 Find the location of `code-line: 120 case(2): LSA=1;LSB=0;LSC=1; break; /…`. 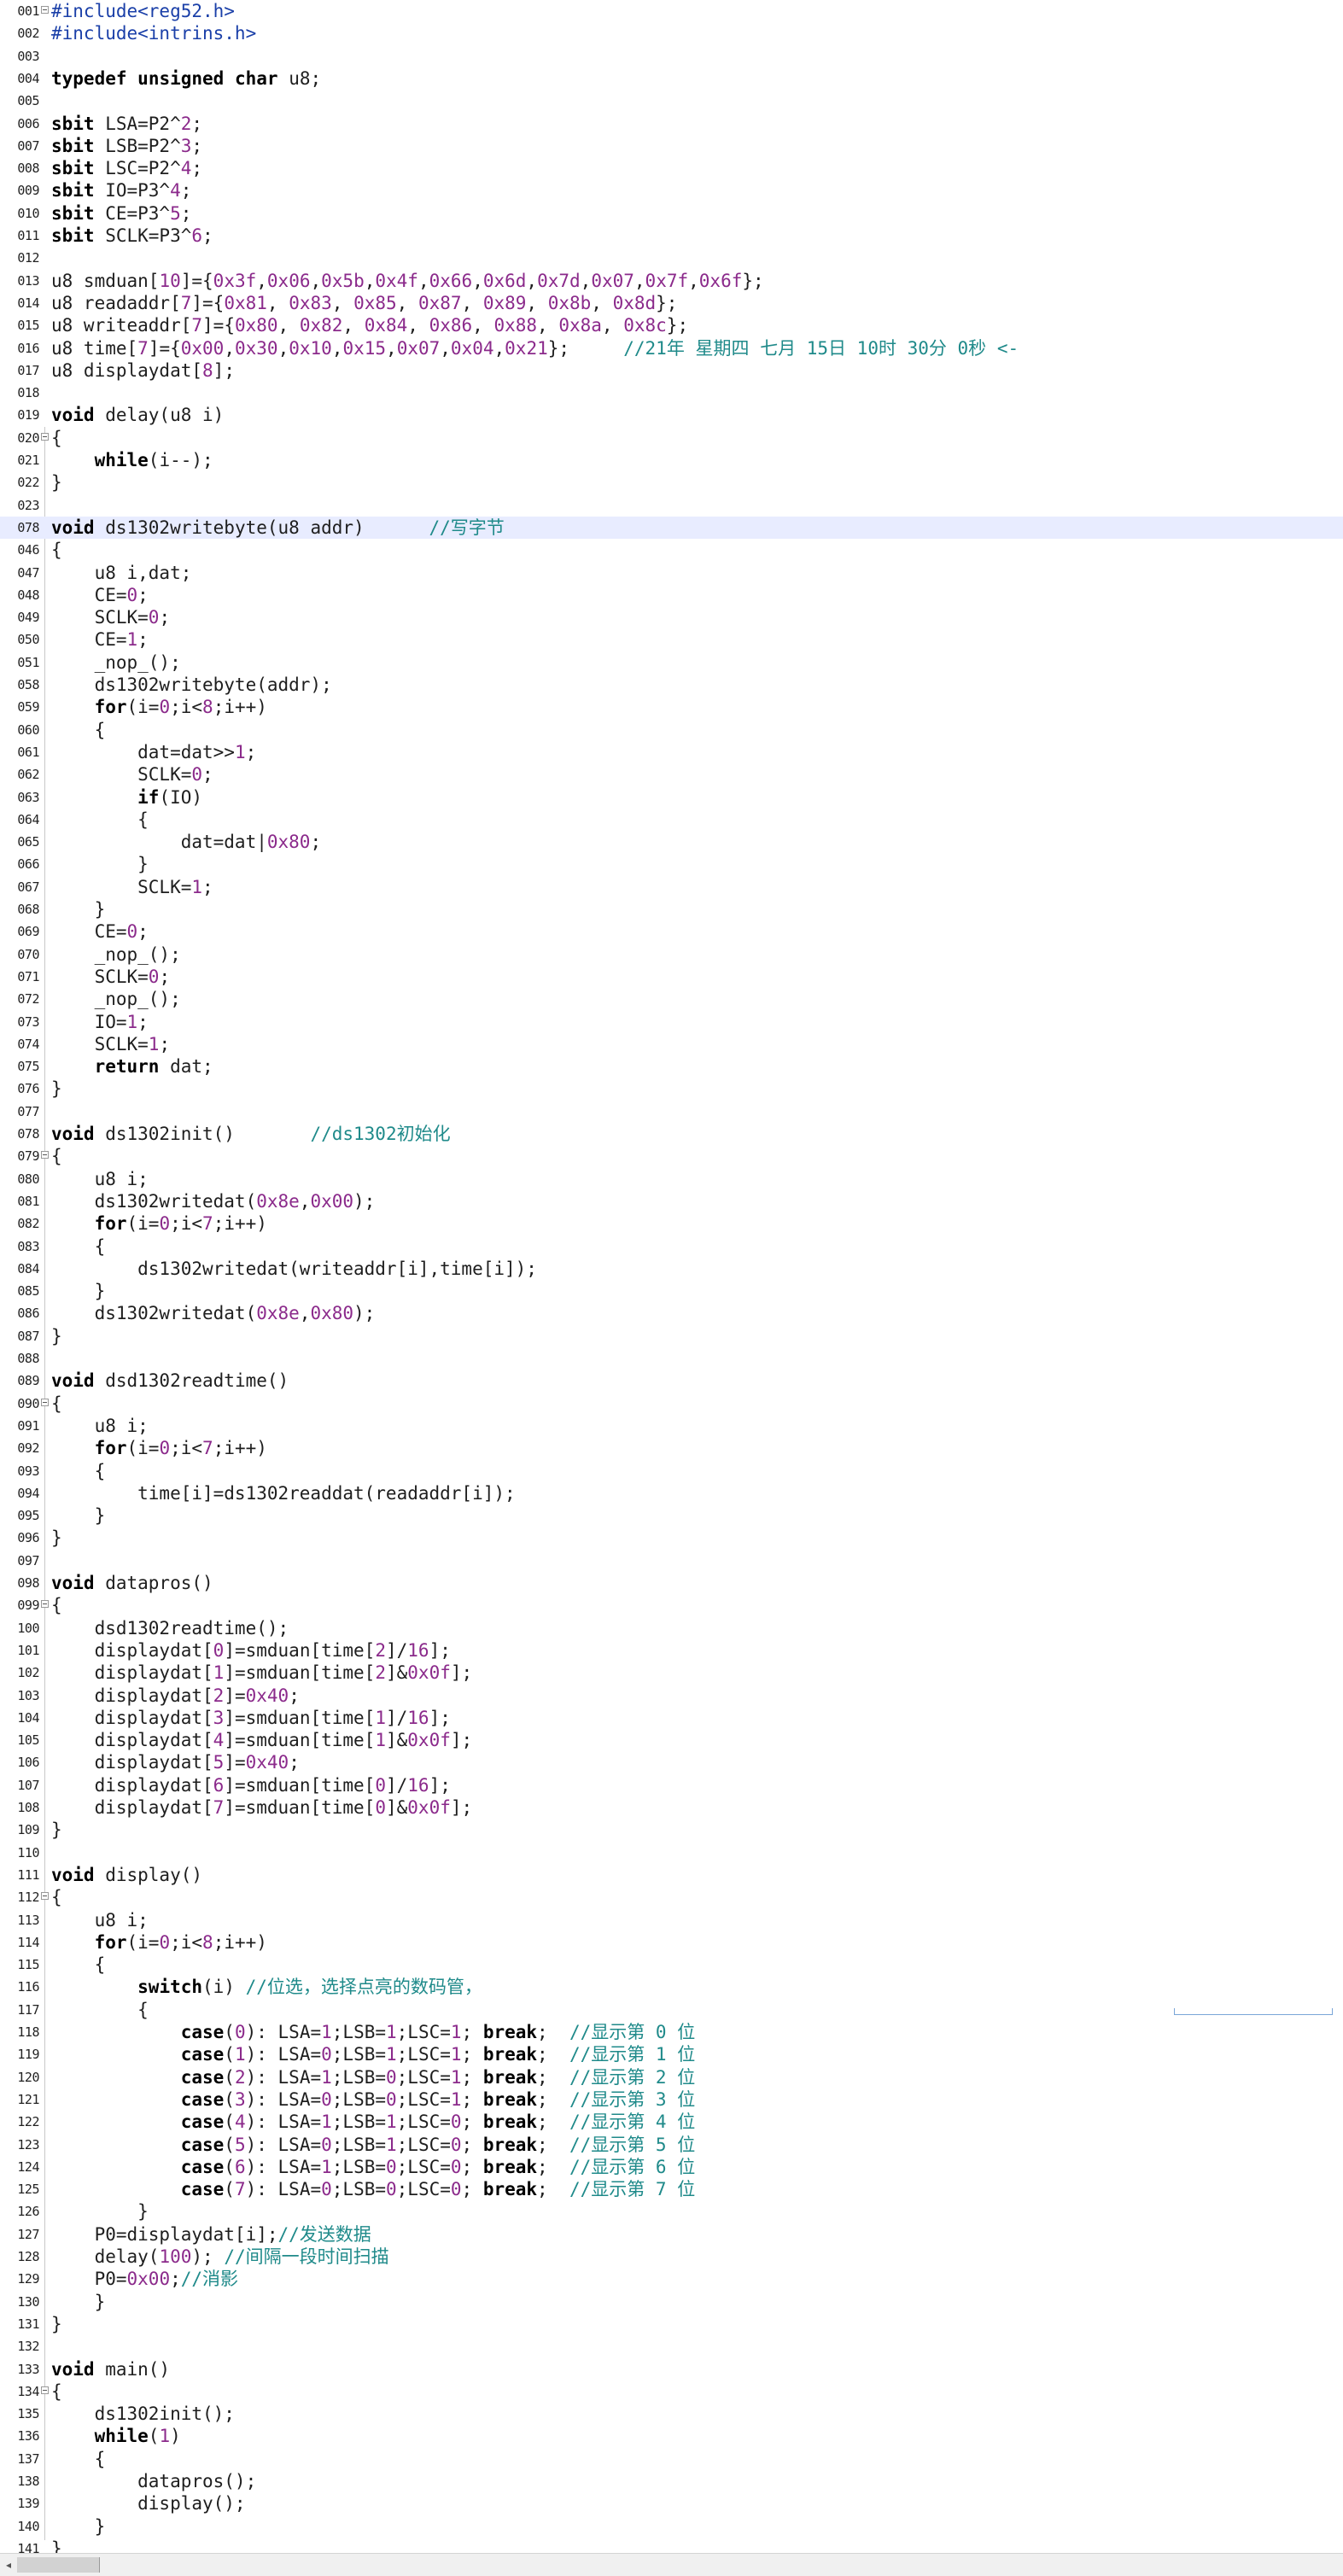

code-line: 120 case(2): LSA=1;LSB=0;LSC=1; break; /… is located at coordinates (671, 2077).